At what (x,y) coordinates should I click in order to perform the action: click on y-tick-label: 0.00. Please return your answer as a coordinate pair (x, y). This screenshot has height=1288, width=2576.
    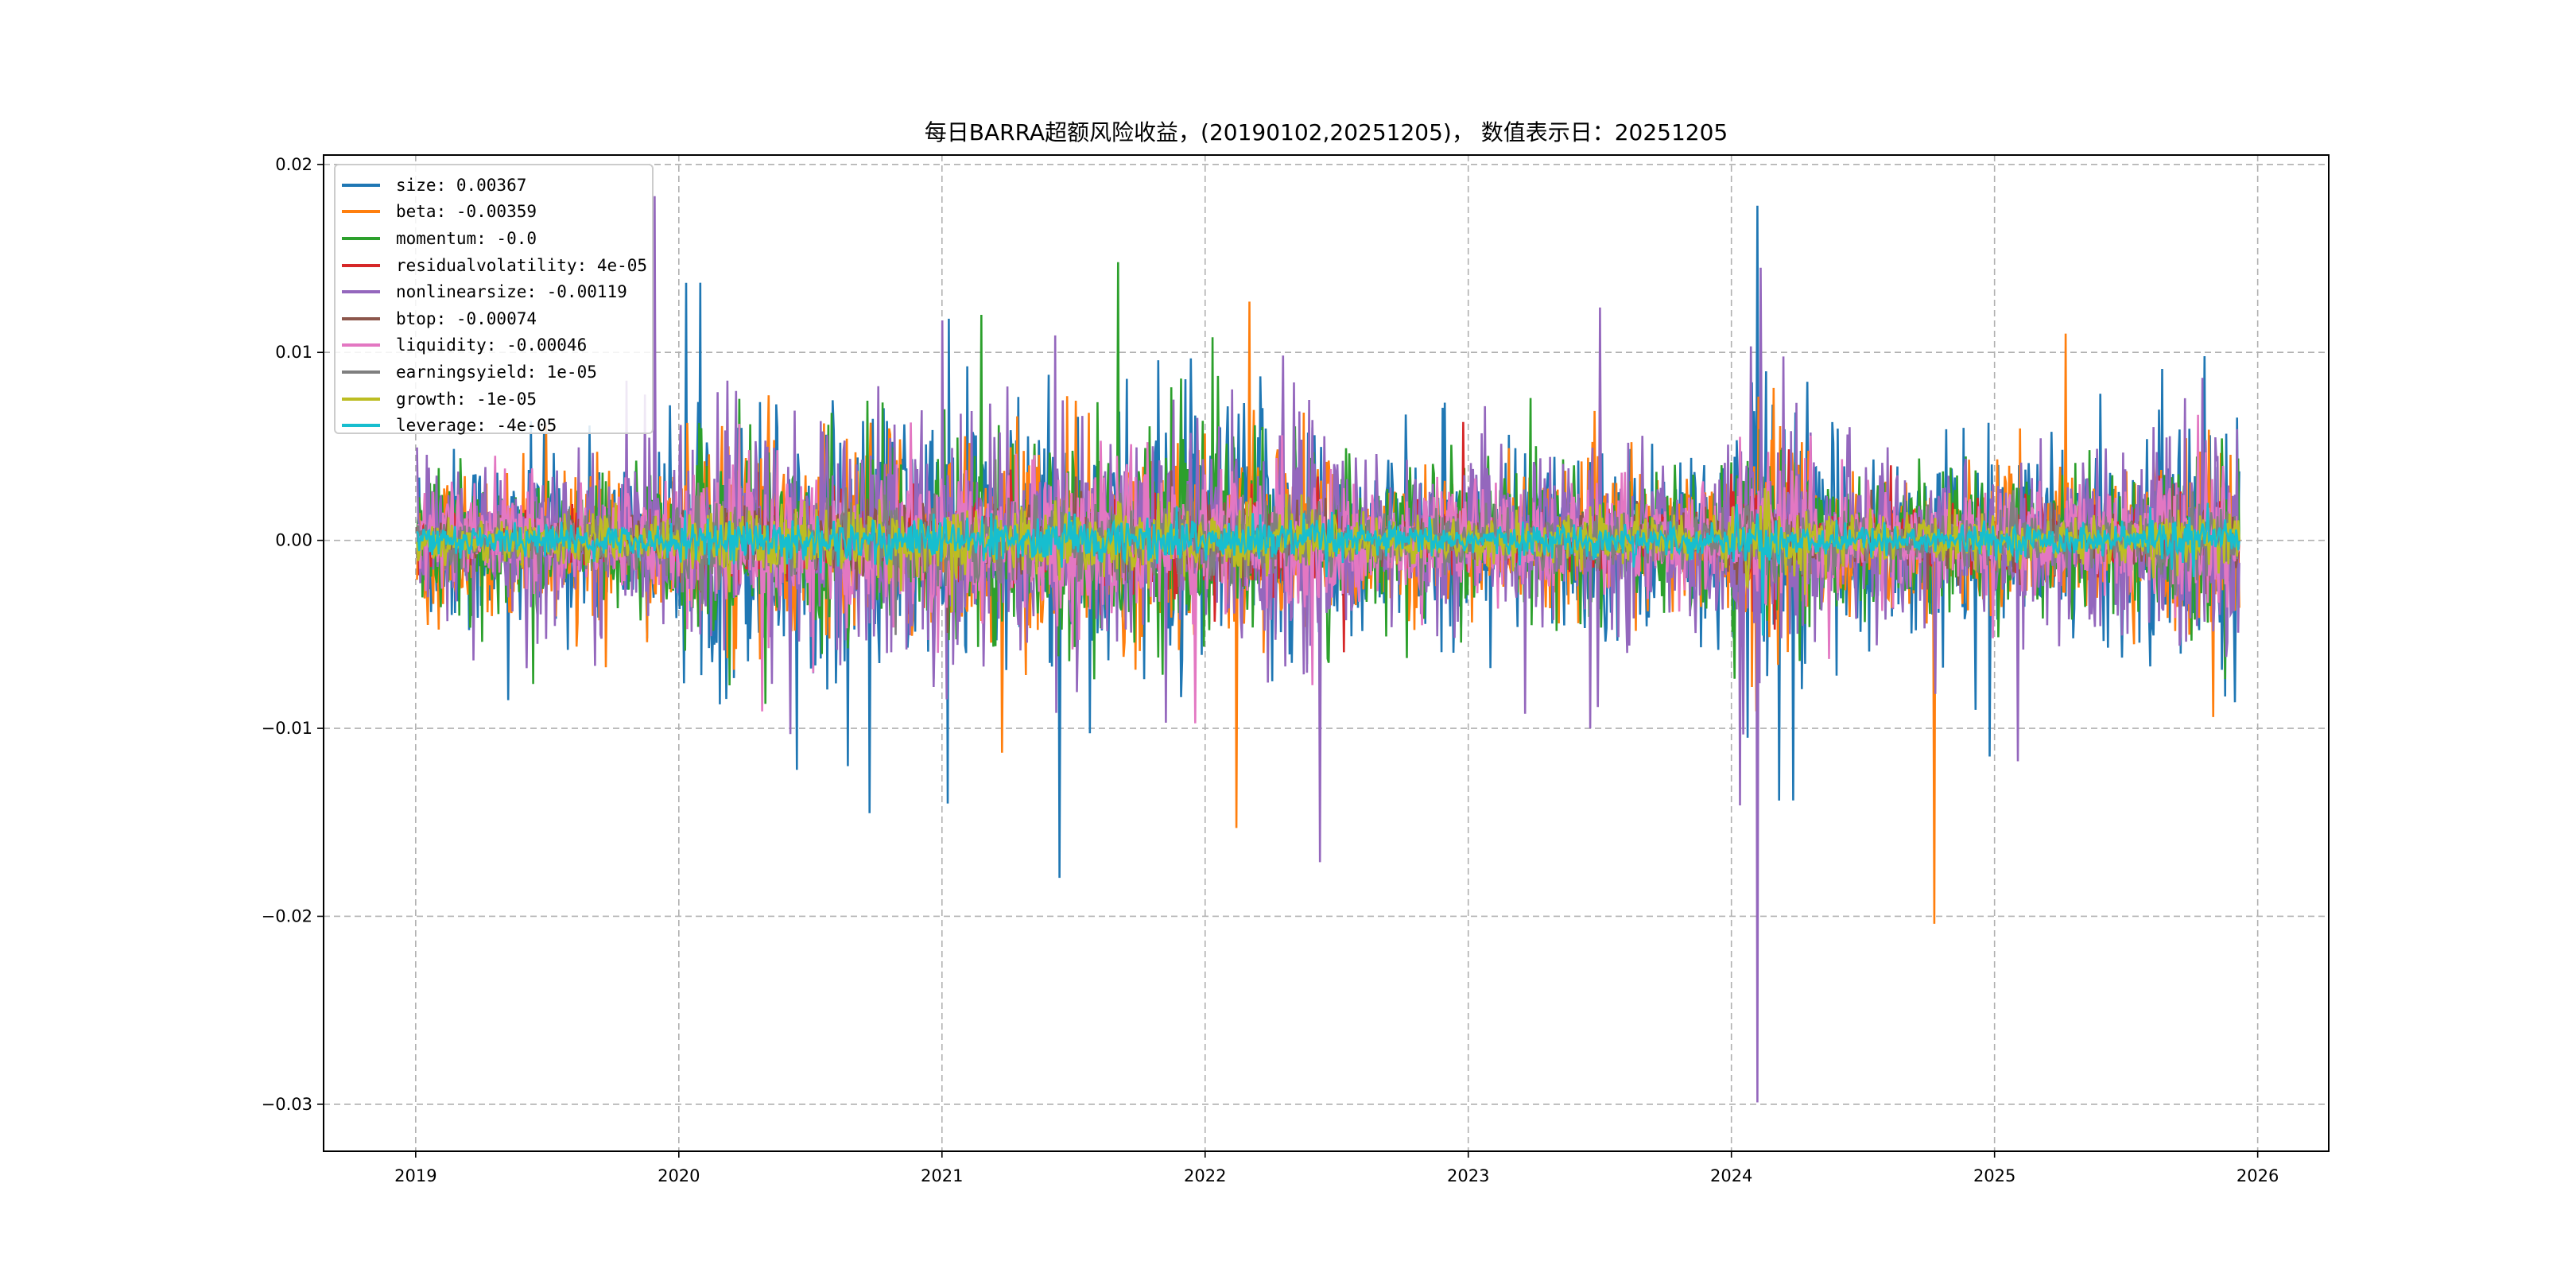
    Looking at the image, I should click on (293, 541).